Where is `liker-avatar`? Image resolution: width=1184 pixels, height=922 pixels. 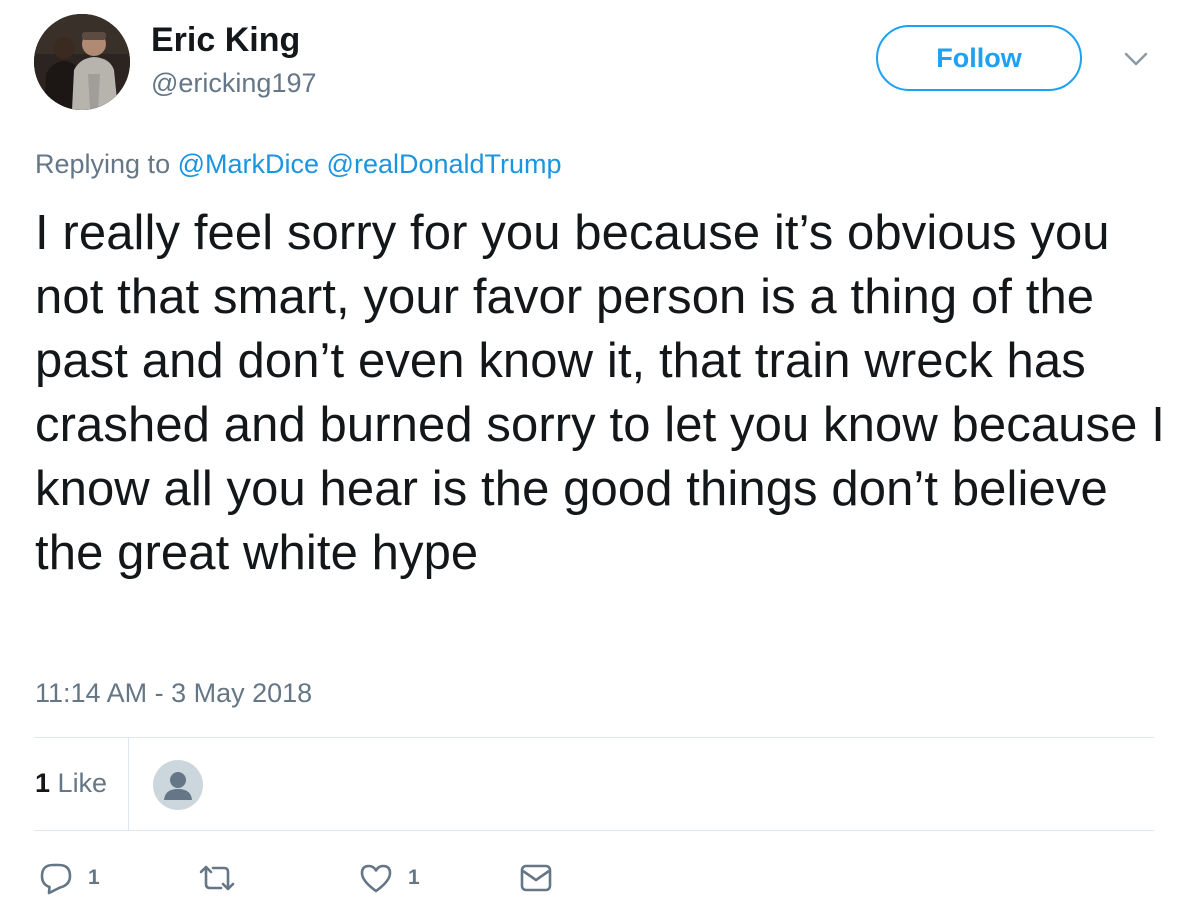
liker-avatar is located at coordinates (178, 785).